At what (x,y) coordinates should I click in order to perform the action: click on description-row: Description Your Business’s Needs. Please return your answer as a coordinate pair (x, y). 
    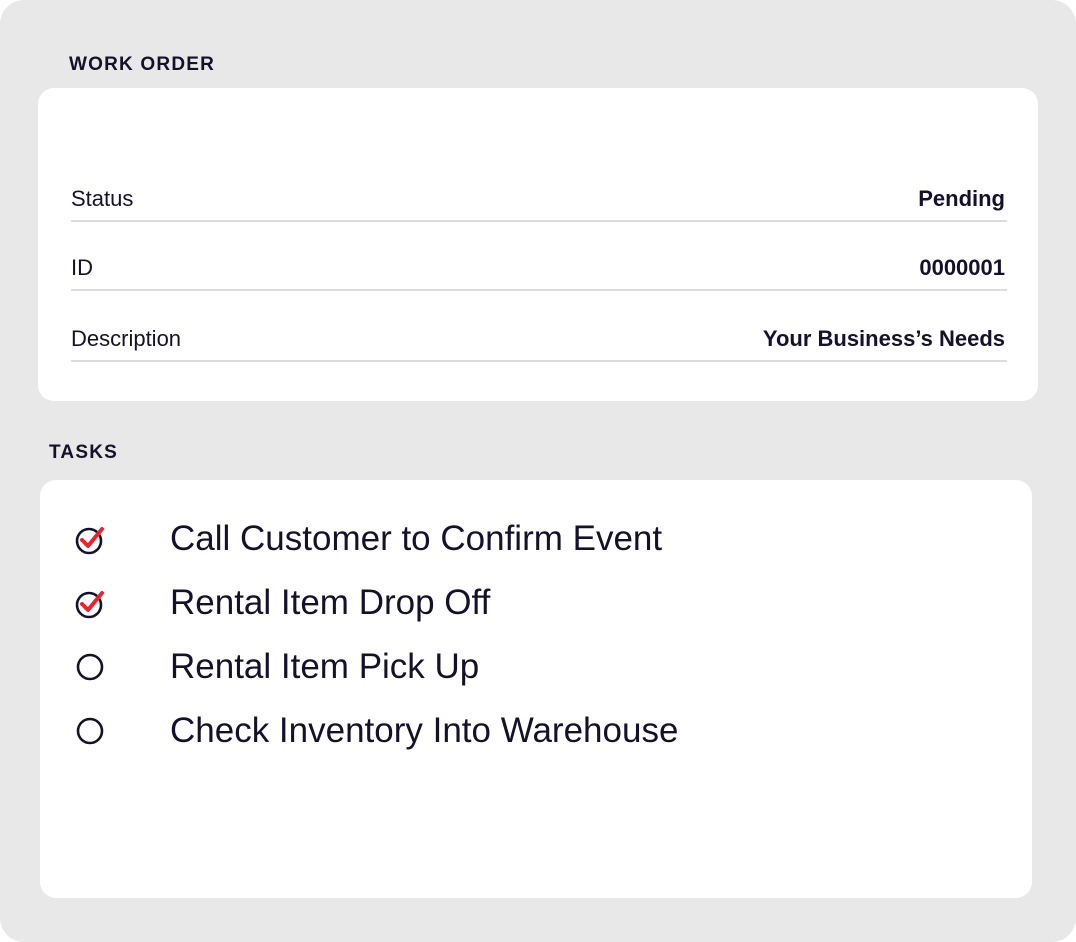
    Looking at the image, I should click on (539, 341).